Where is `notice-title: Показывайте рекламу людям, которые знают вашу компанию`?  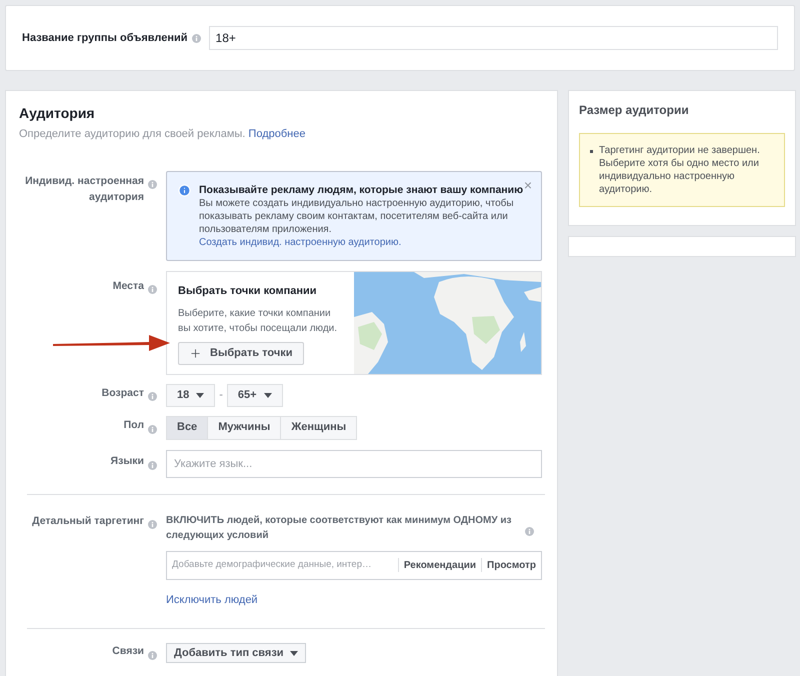 notice-title: Показывайте рекламу людям, которые знают вашу компанию is located at coordinates (361, 189).